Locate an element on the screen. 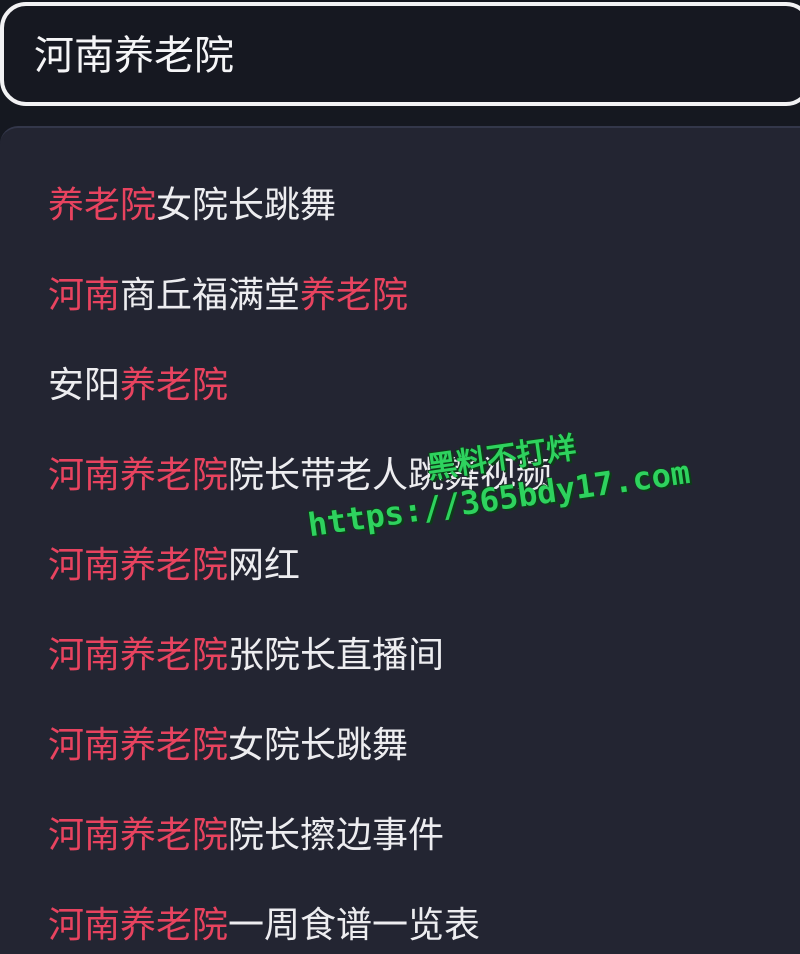 This screenshot has width=800, height=954. search-input is located at coordinates (404, 56).